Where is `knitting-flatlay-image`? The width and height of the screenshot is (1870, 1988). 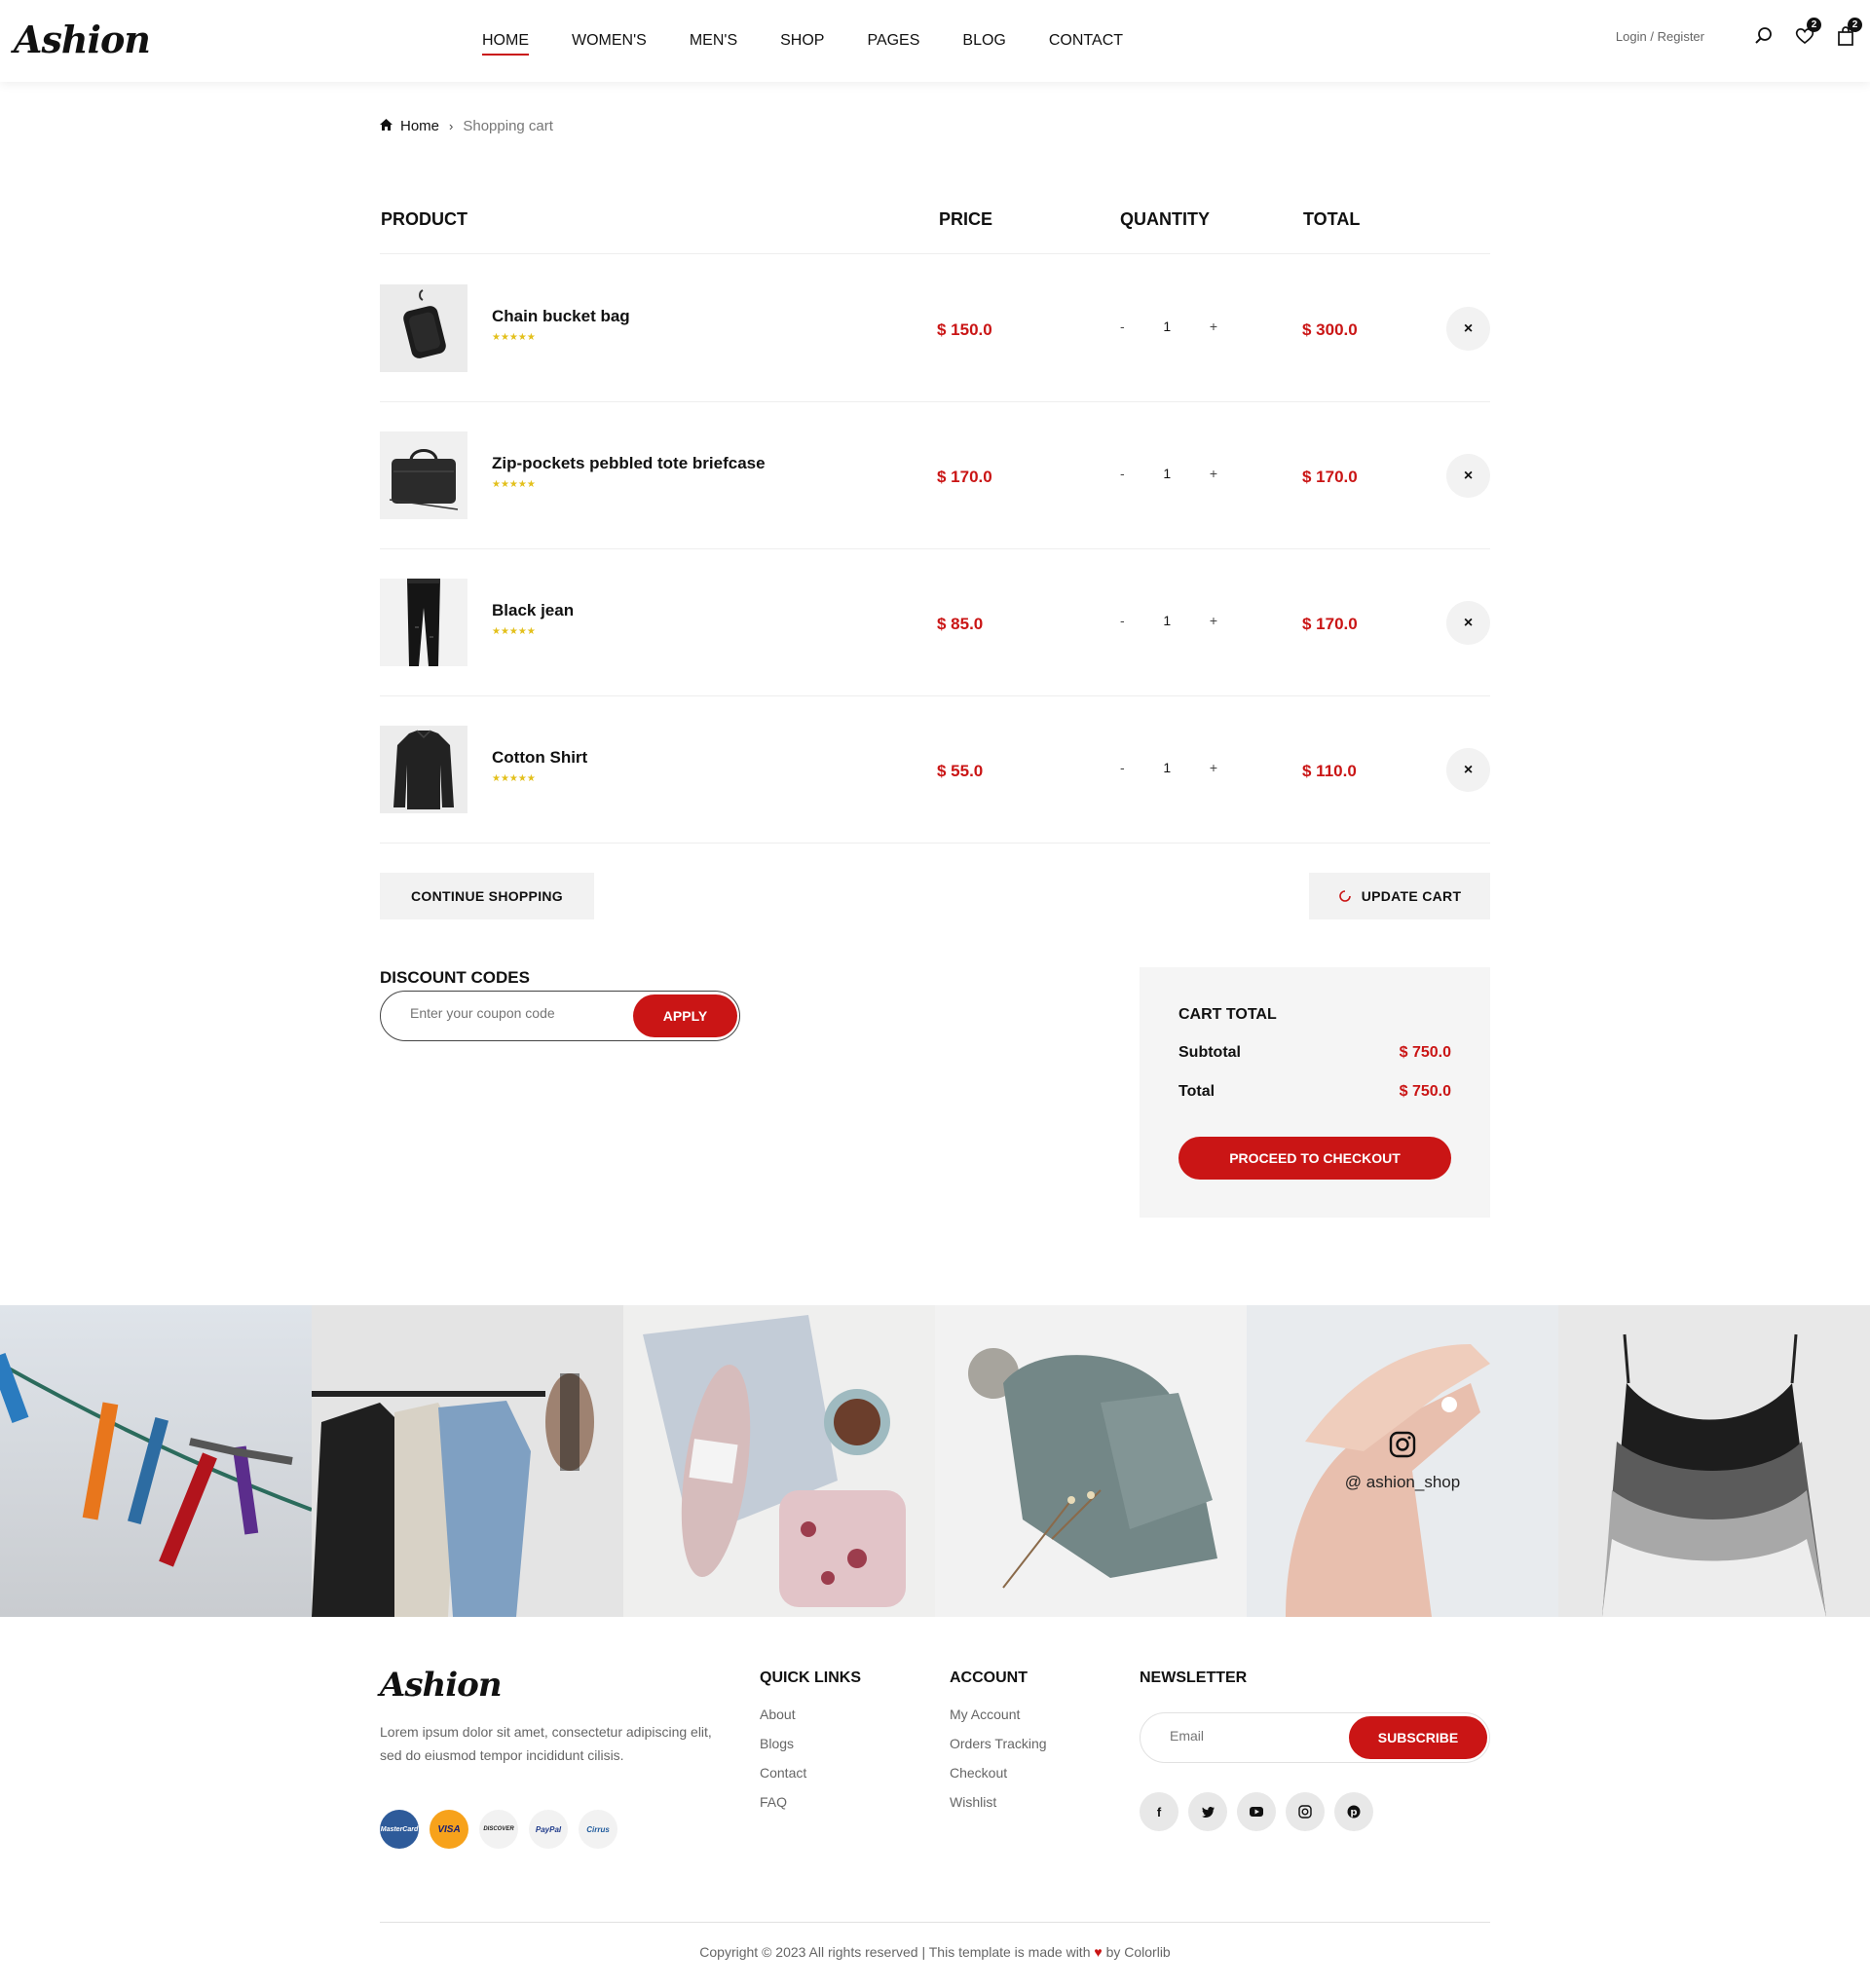
knitting-flatlay-image is located at coordinates (779, 1461).